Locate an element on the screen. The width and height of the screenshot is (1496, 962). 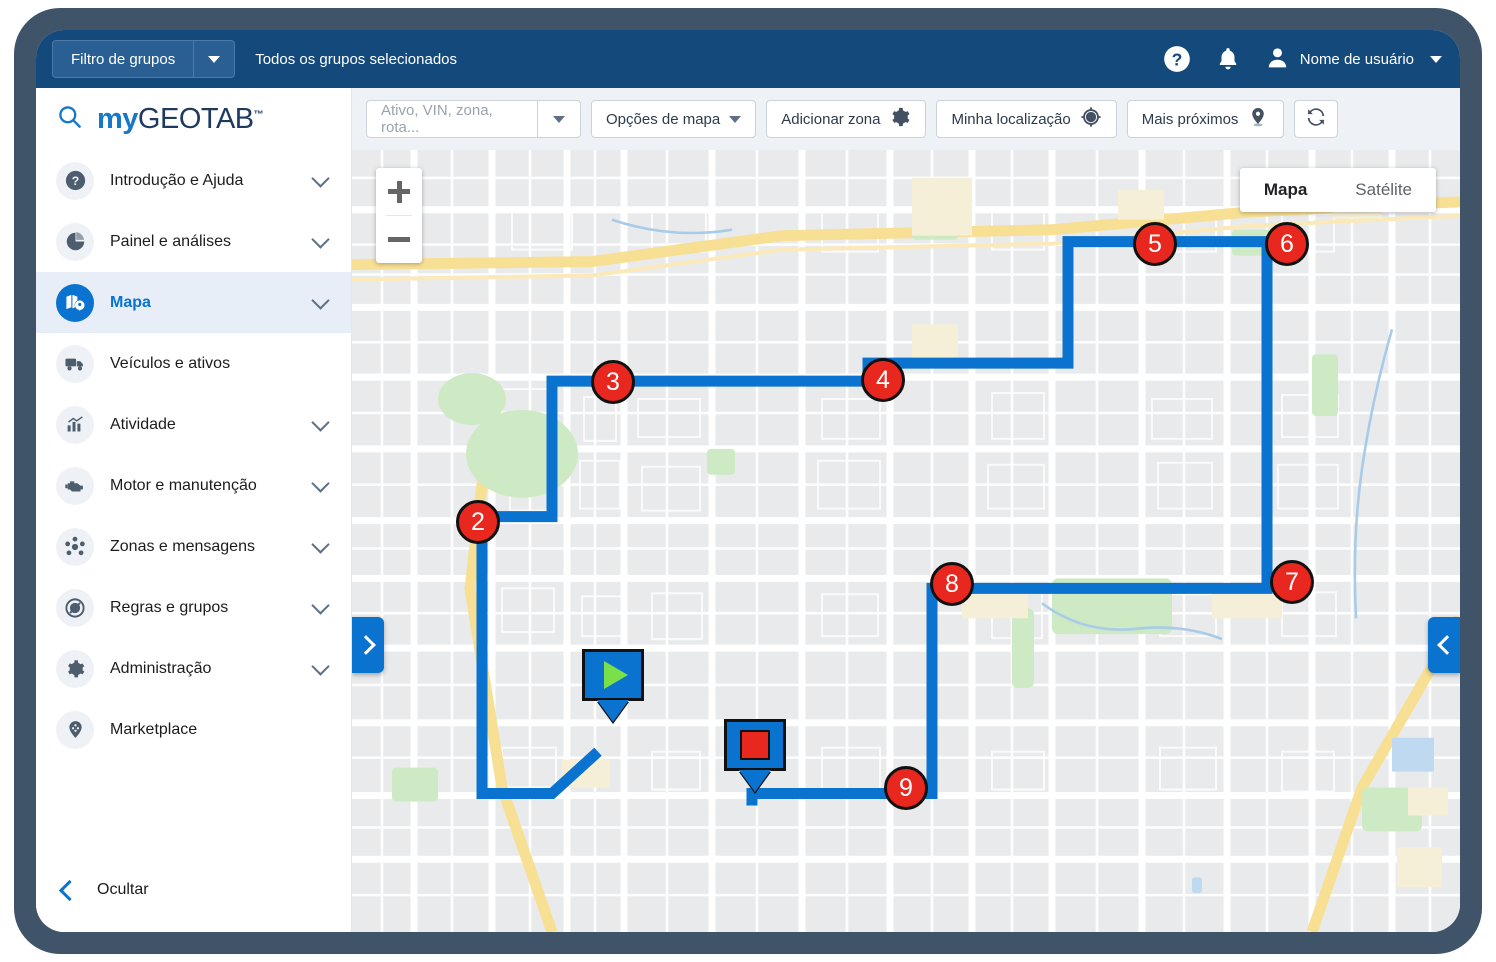
group-filter-dropdown-button is located at coordinates (214, 59).